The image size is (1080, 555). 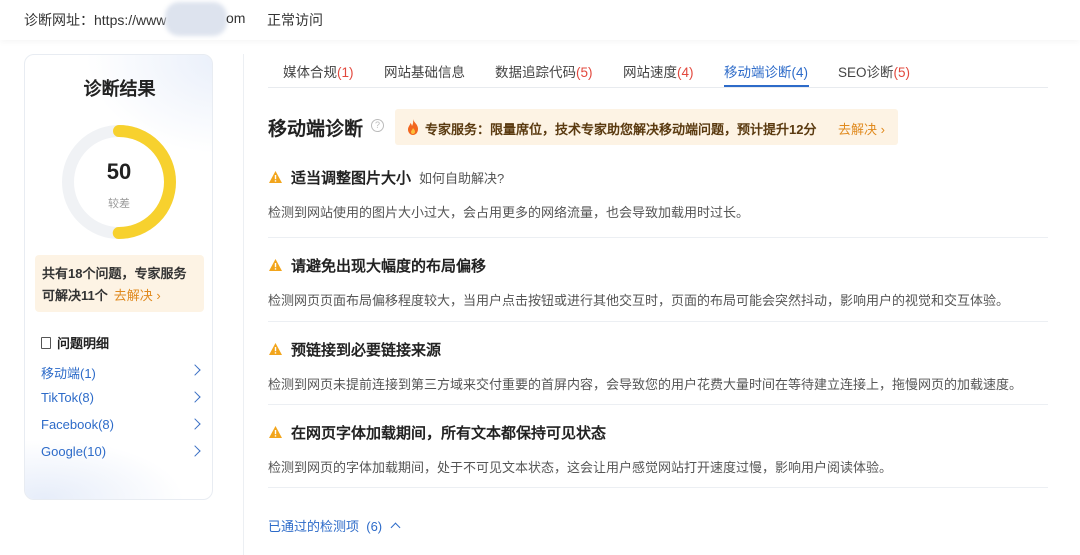 What do you see at coordinates (95, 20) in the screenshot?
I see `diagnosed-url-label: 诊断网址：https://www` at bounding box center [95, 20].